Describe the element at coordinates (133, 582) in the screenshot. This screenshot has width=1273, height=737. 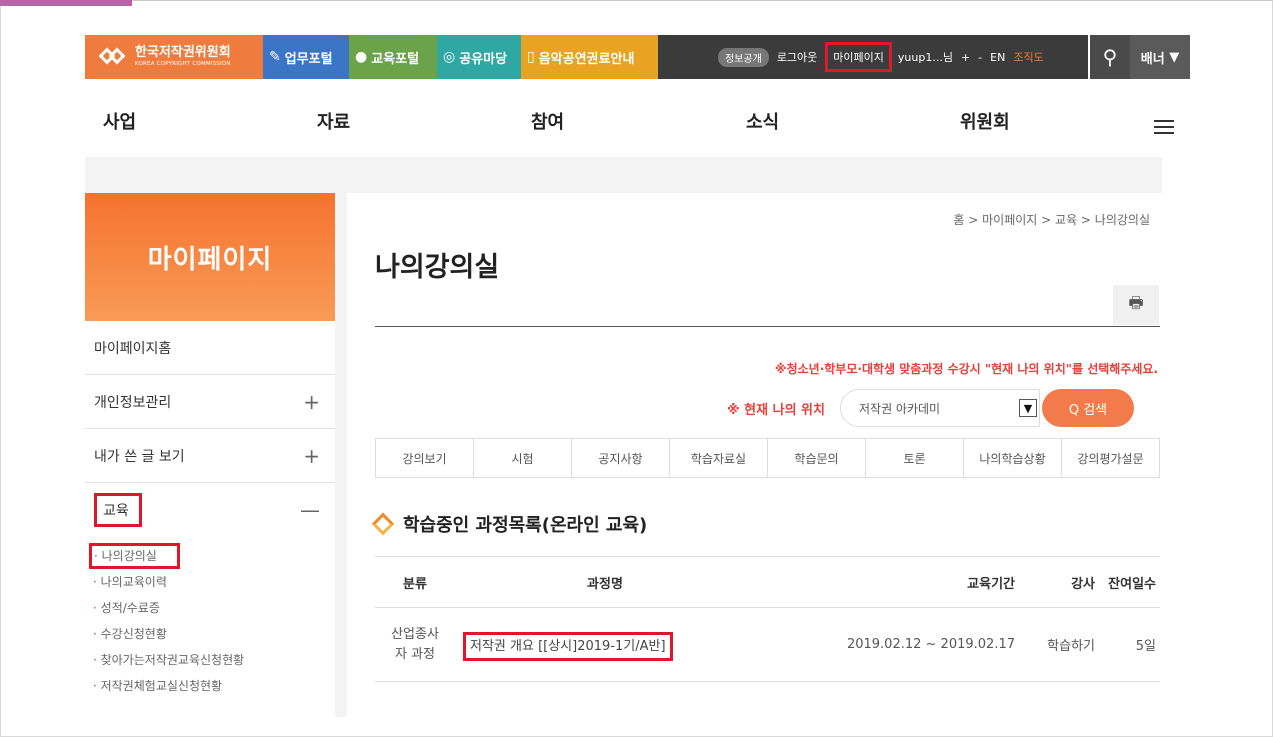
I see `submenu-label: 나의교육이력` at that location.